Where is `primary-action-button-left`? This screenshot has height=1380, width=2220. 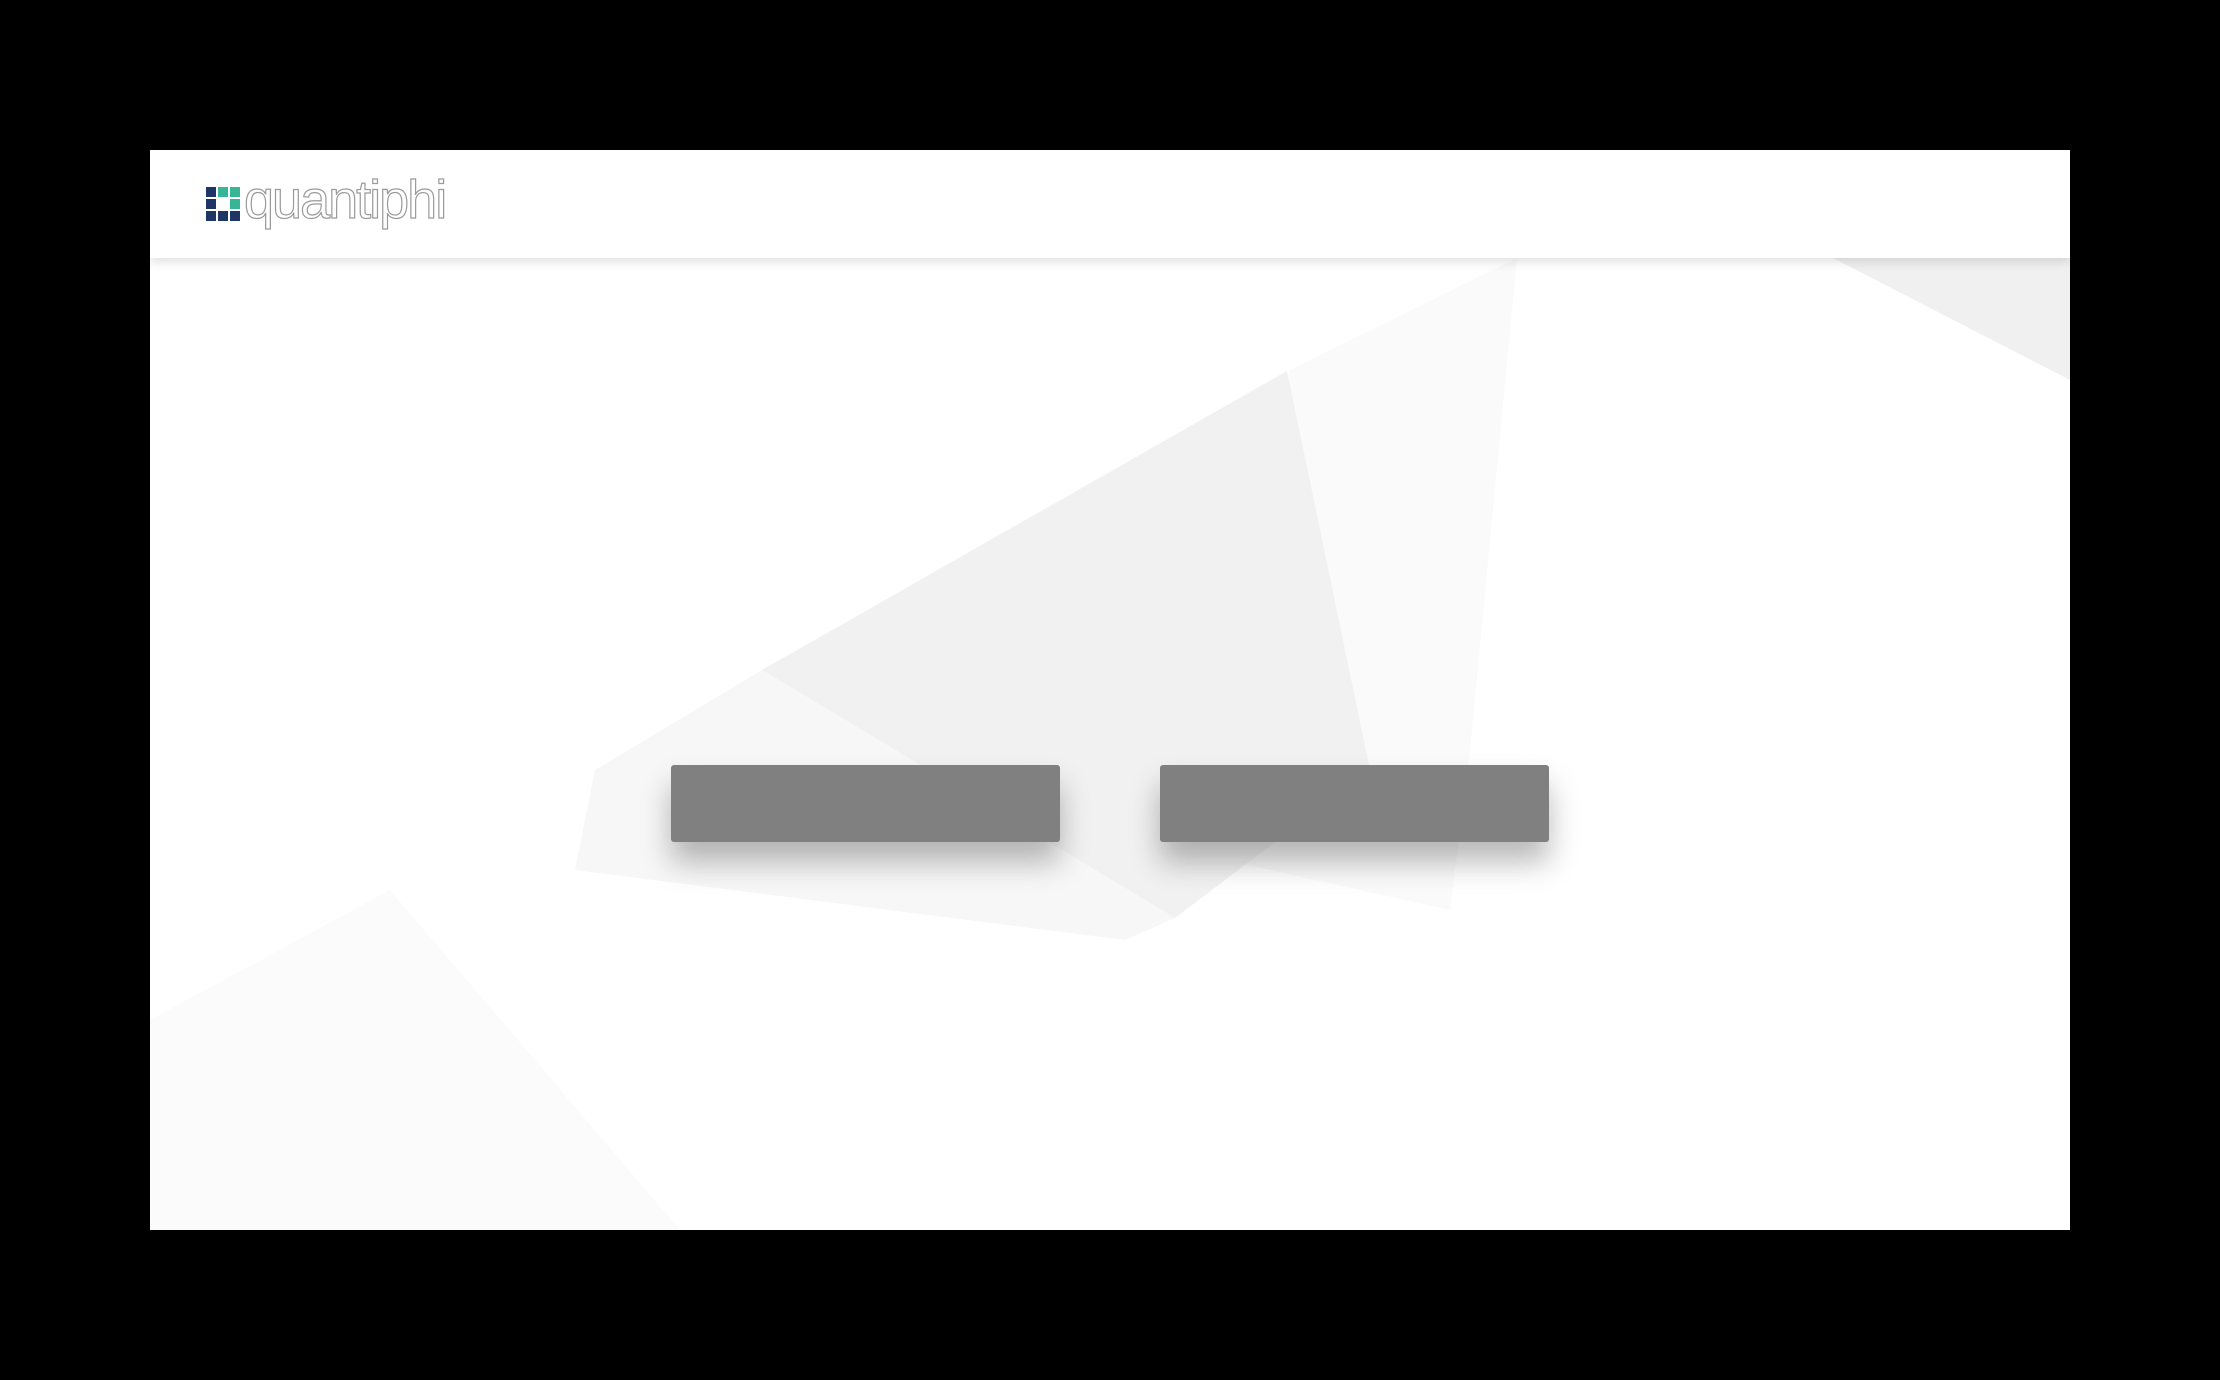 primary-action-button-left is located at coordinates (865, 803).